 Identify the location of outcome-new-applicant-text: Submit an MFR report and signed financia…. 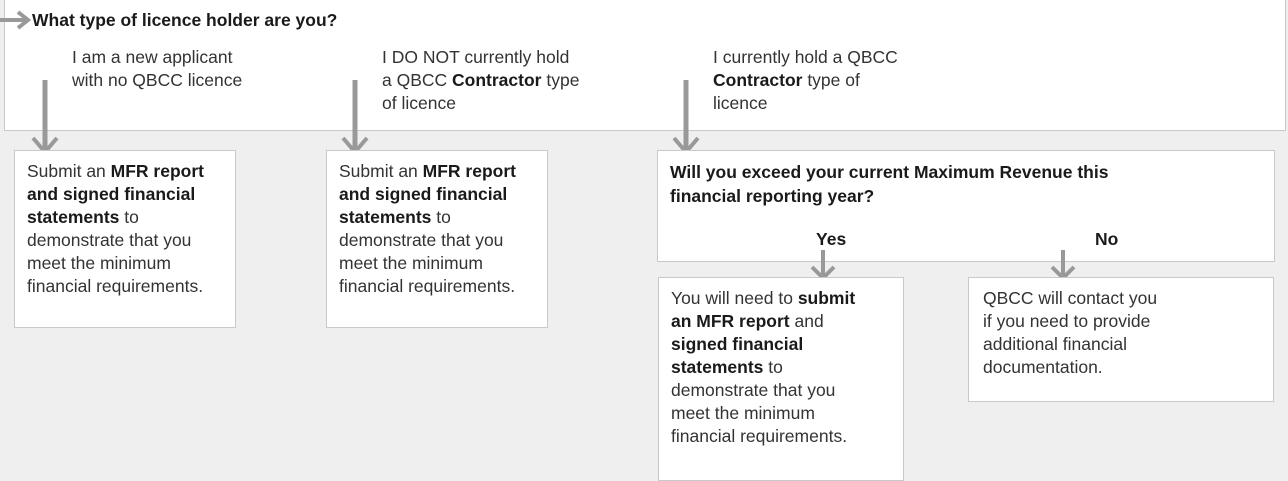
(115, 228).